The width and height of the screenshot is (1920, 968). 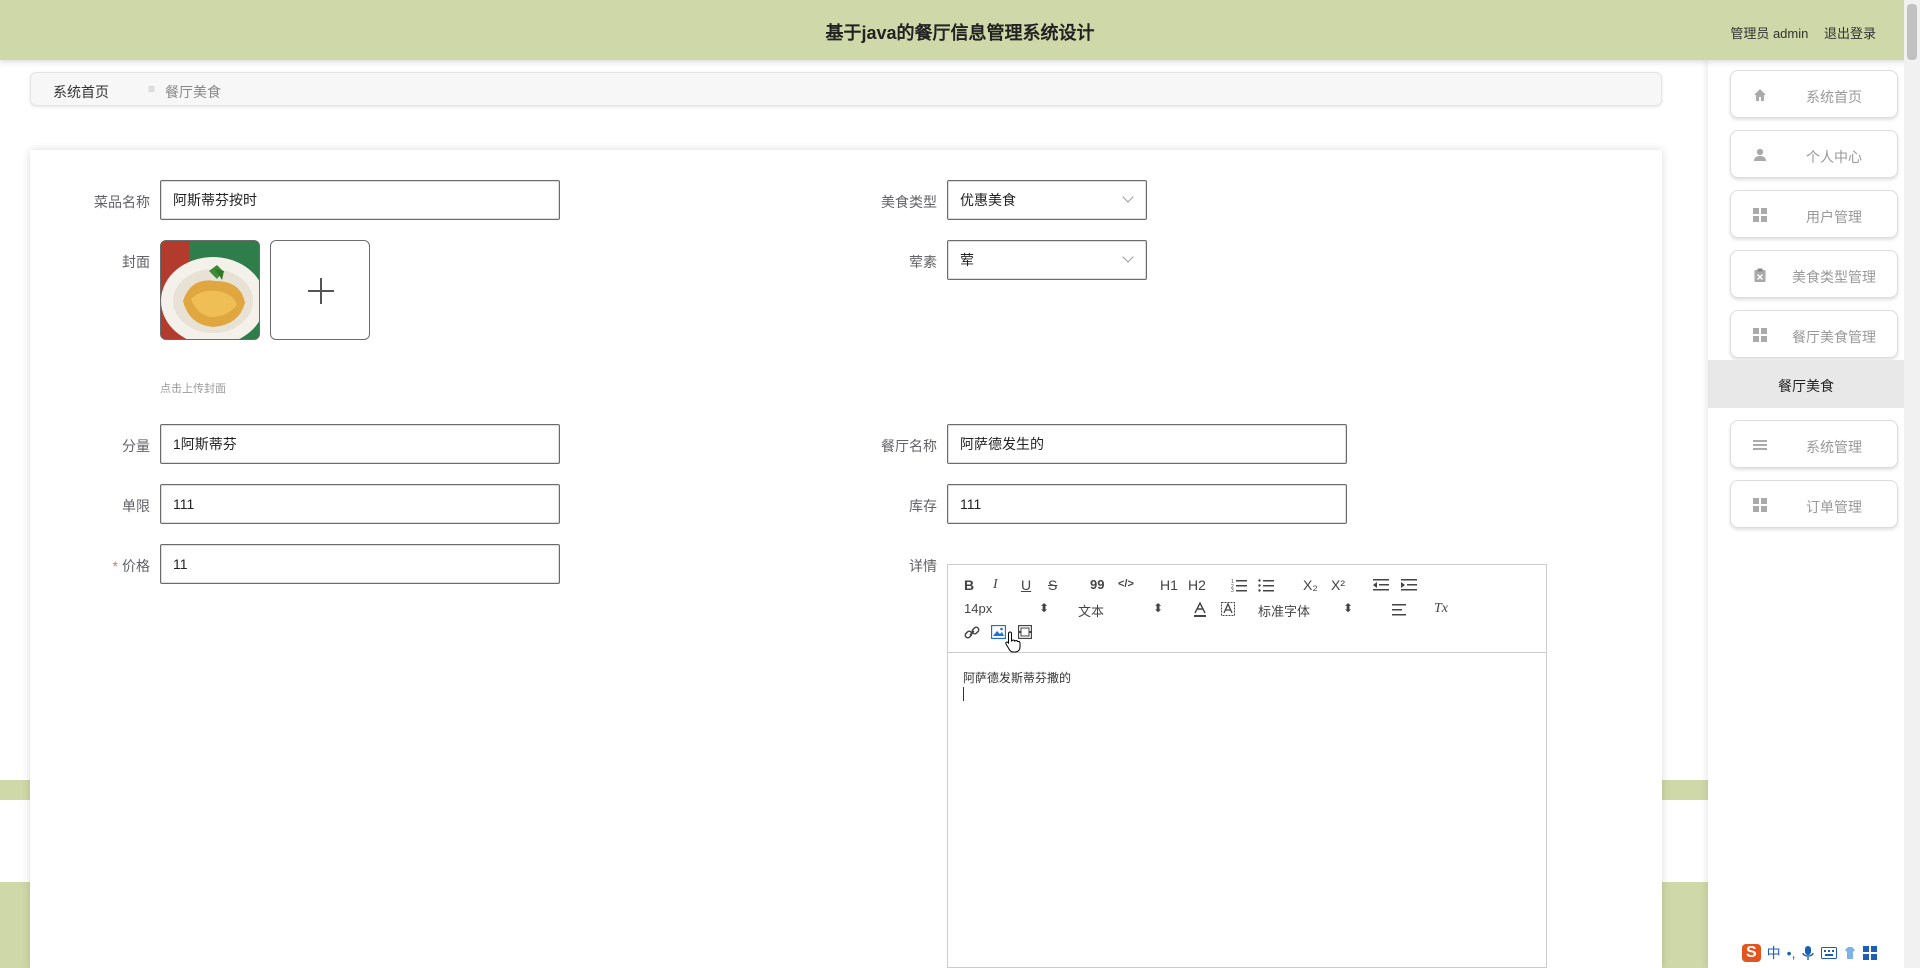 I want to click on user-icon, so click(x=1760, y=154).